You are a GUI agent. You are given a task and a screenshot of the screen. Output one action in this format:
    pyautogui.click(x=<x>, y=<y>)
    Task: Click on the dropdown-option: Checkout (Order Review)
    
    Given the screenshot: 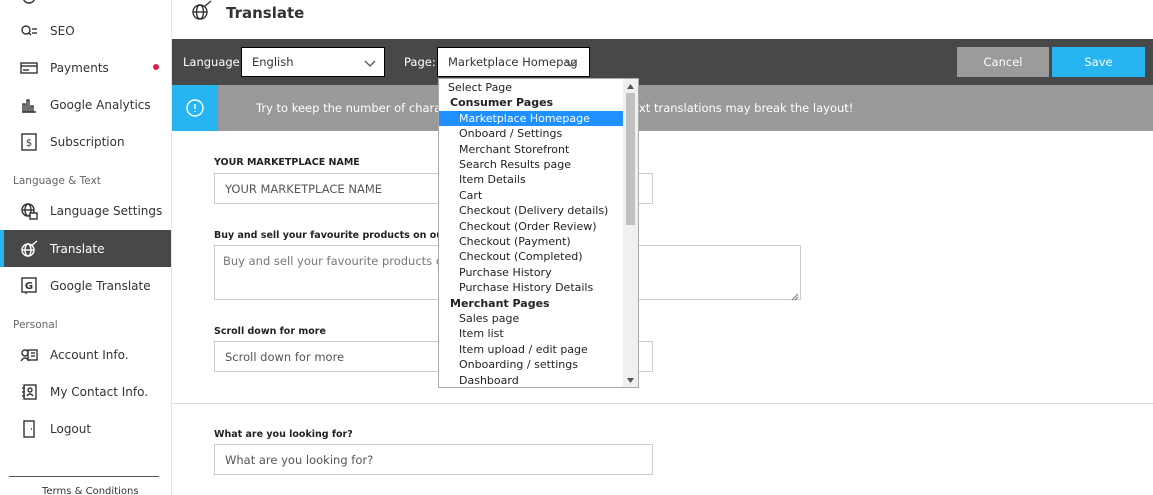 What is the action you would take?
    pyautogui.click(x=531, y=226)
    